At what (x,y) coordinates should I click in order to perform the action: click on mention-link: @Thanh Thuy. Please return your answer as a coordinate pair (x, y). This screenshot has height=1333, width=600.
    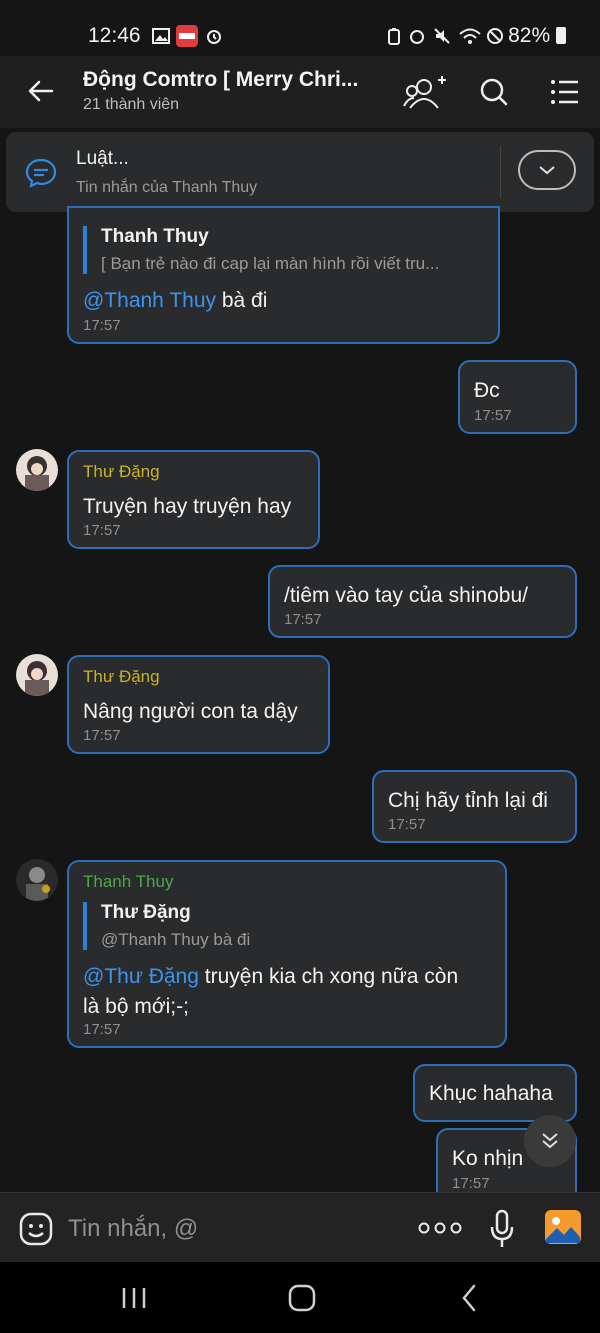
    Looking at the image, I should click on (149, 300).